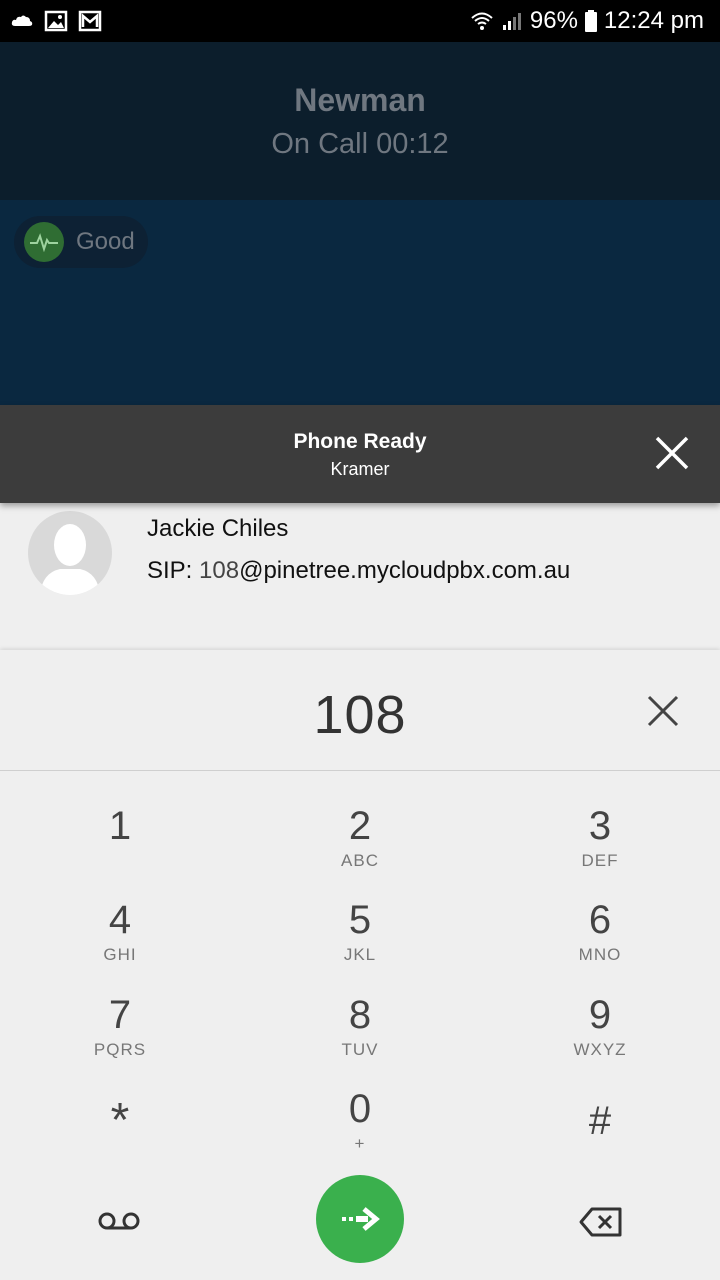 This screenshot has height=1280, width=720. I want to click on pulse-icon, so click(44, 242).